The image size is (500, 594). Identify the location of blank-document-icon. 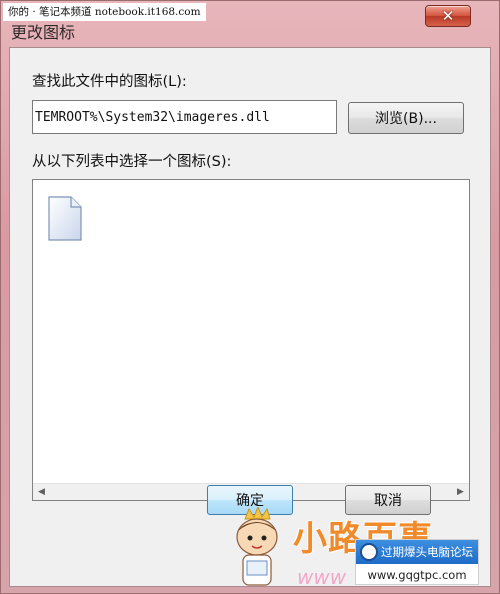
(65, 219).